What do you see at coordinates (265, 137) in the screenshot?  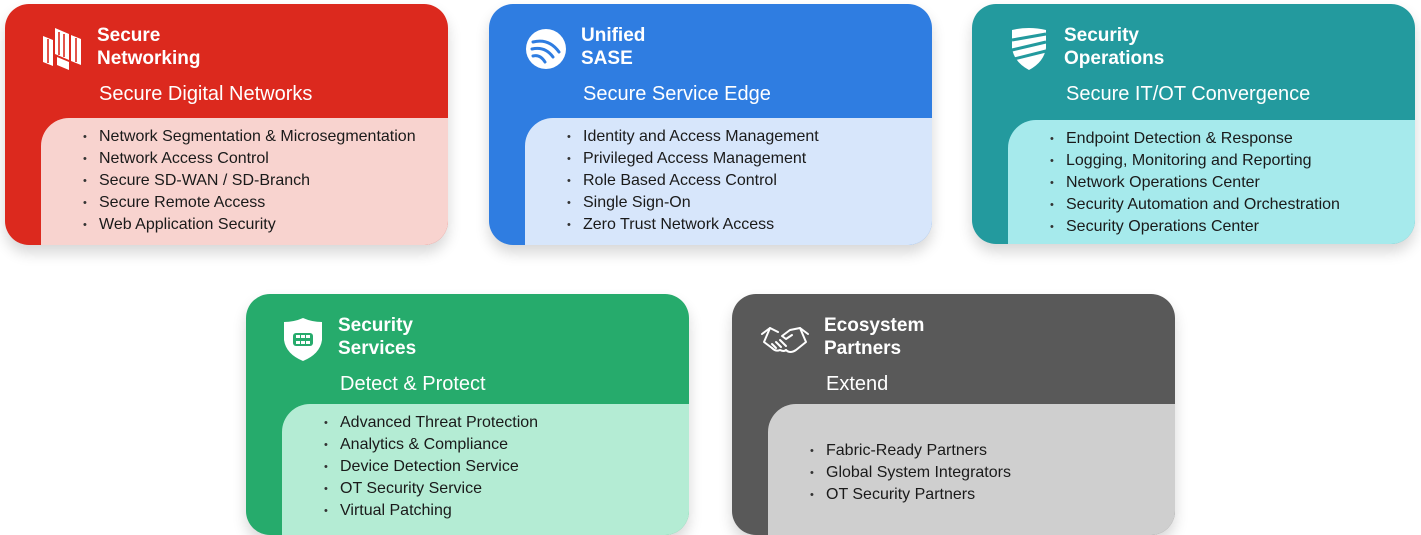 I see `list-item: Network Segmentation & Microsegmentation` at bounding box center [265, 137].